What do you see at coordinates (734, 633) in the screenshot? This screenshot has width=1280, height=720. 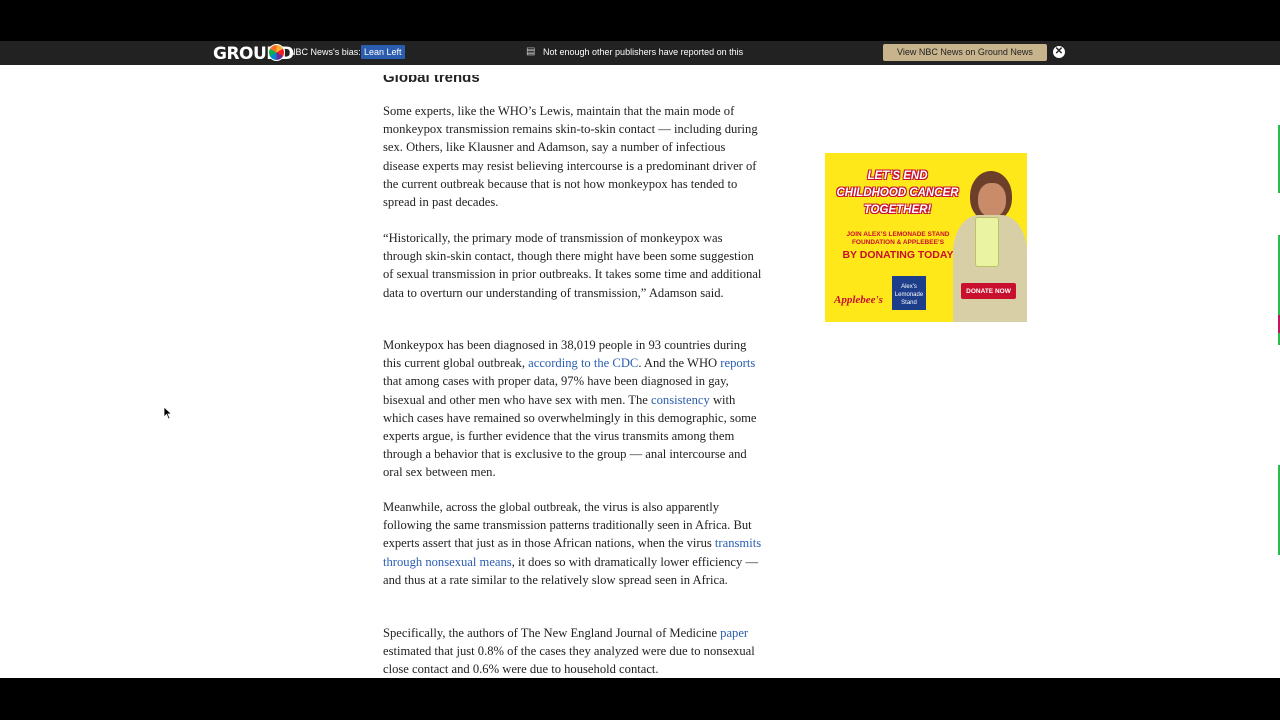 I see `nejm-paper-link: paper` at bounding box center [734, 633].